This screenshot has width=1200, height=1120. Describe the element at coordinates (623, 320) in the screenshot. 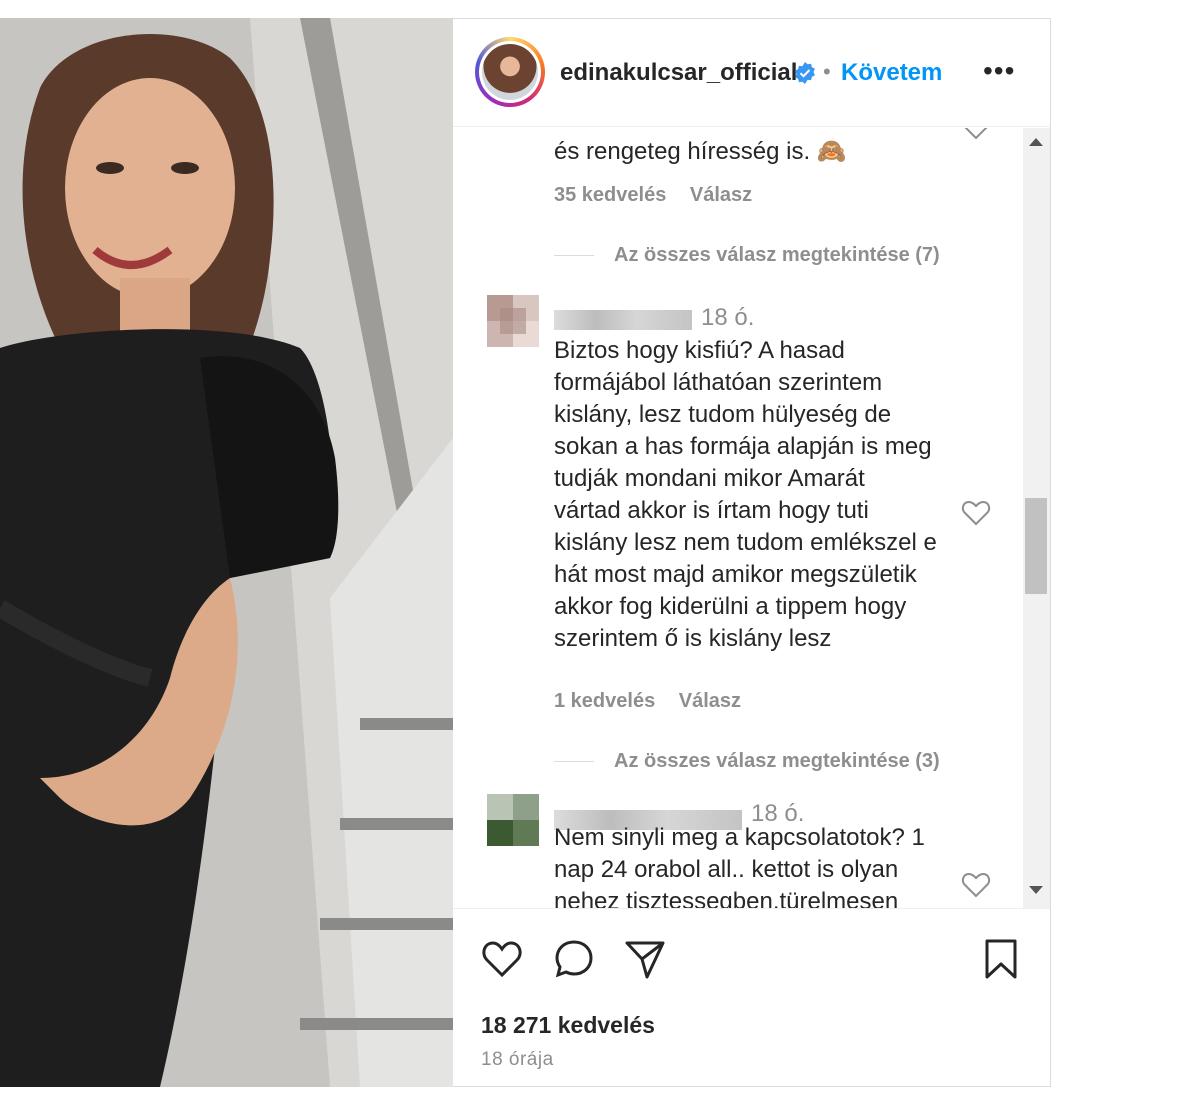

I see `commenter-name-blurred` at that location.